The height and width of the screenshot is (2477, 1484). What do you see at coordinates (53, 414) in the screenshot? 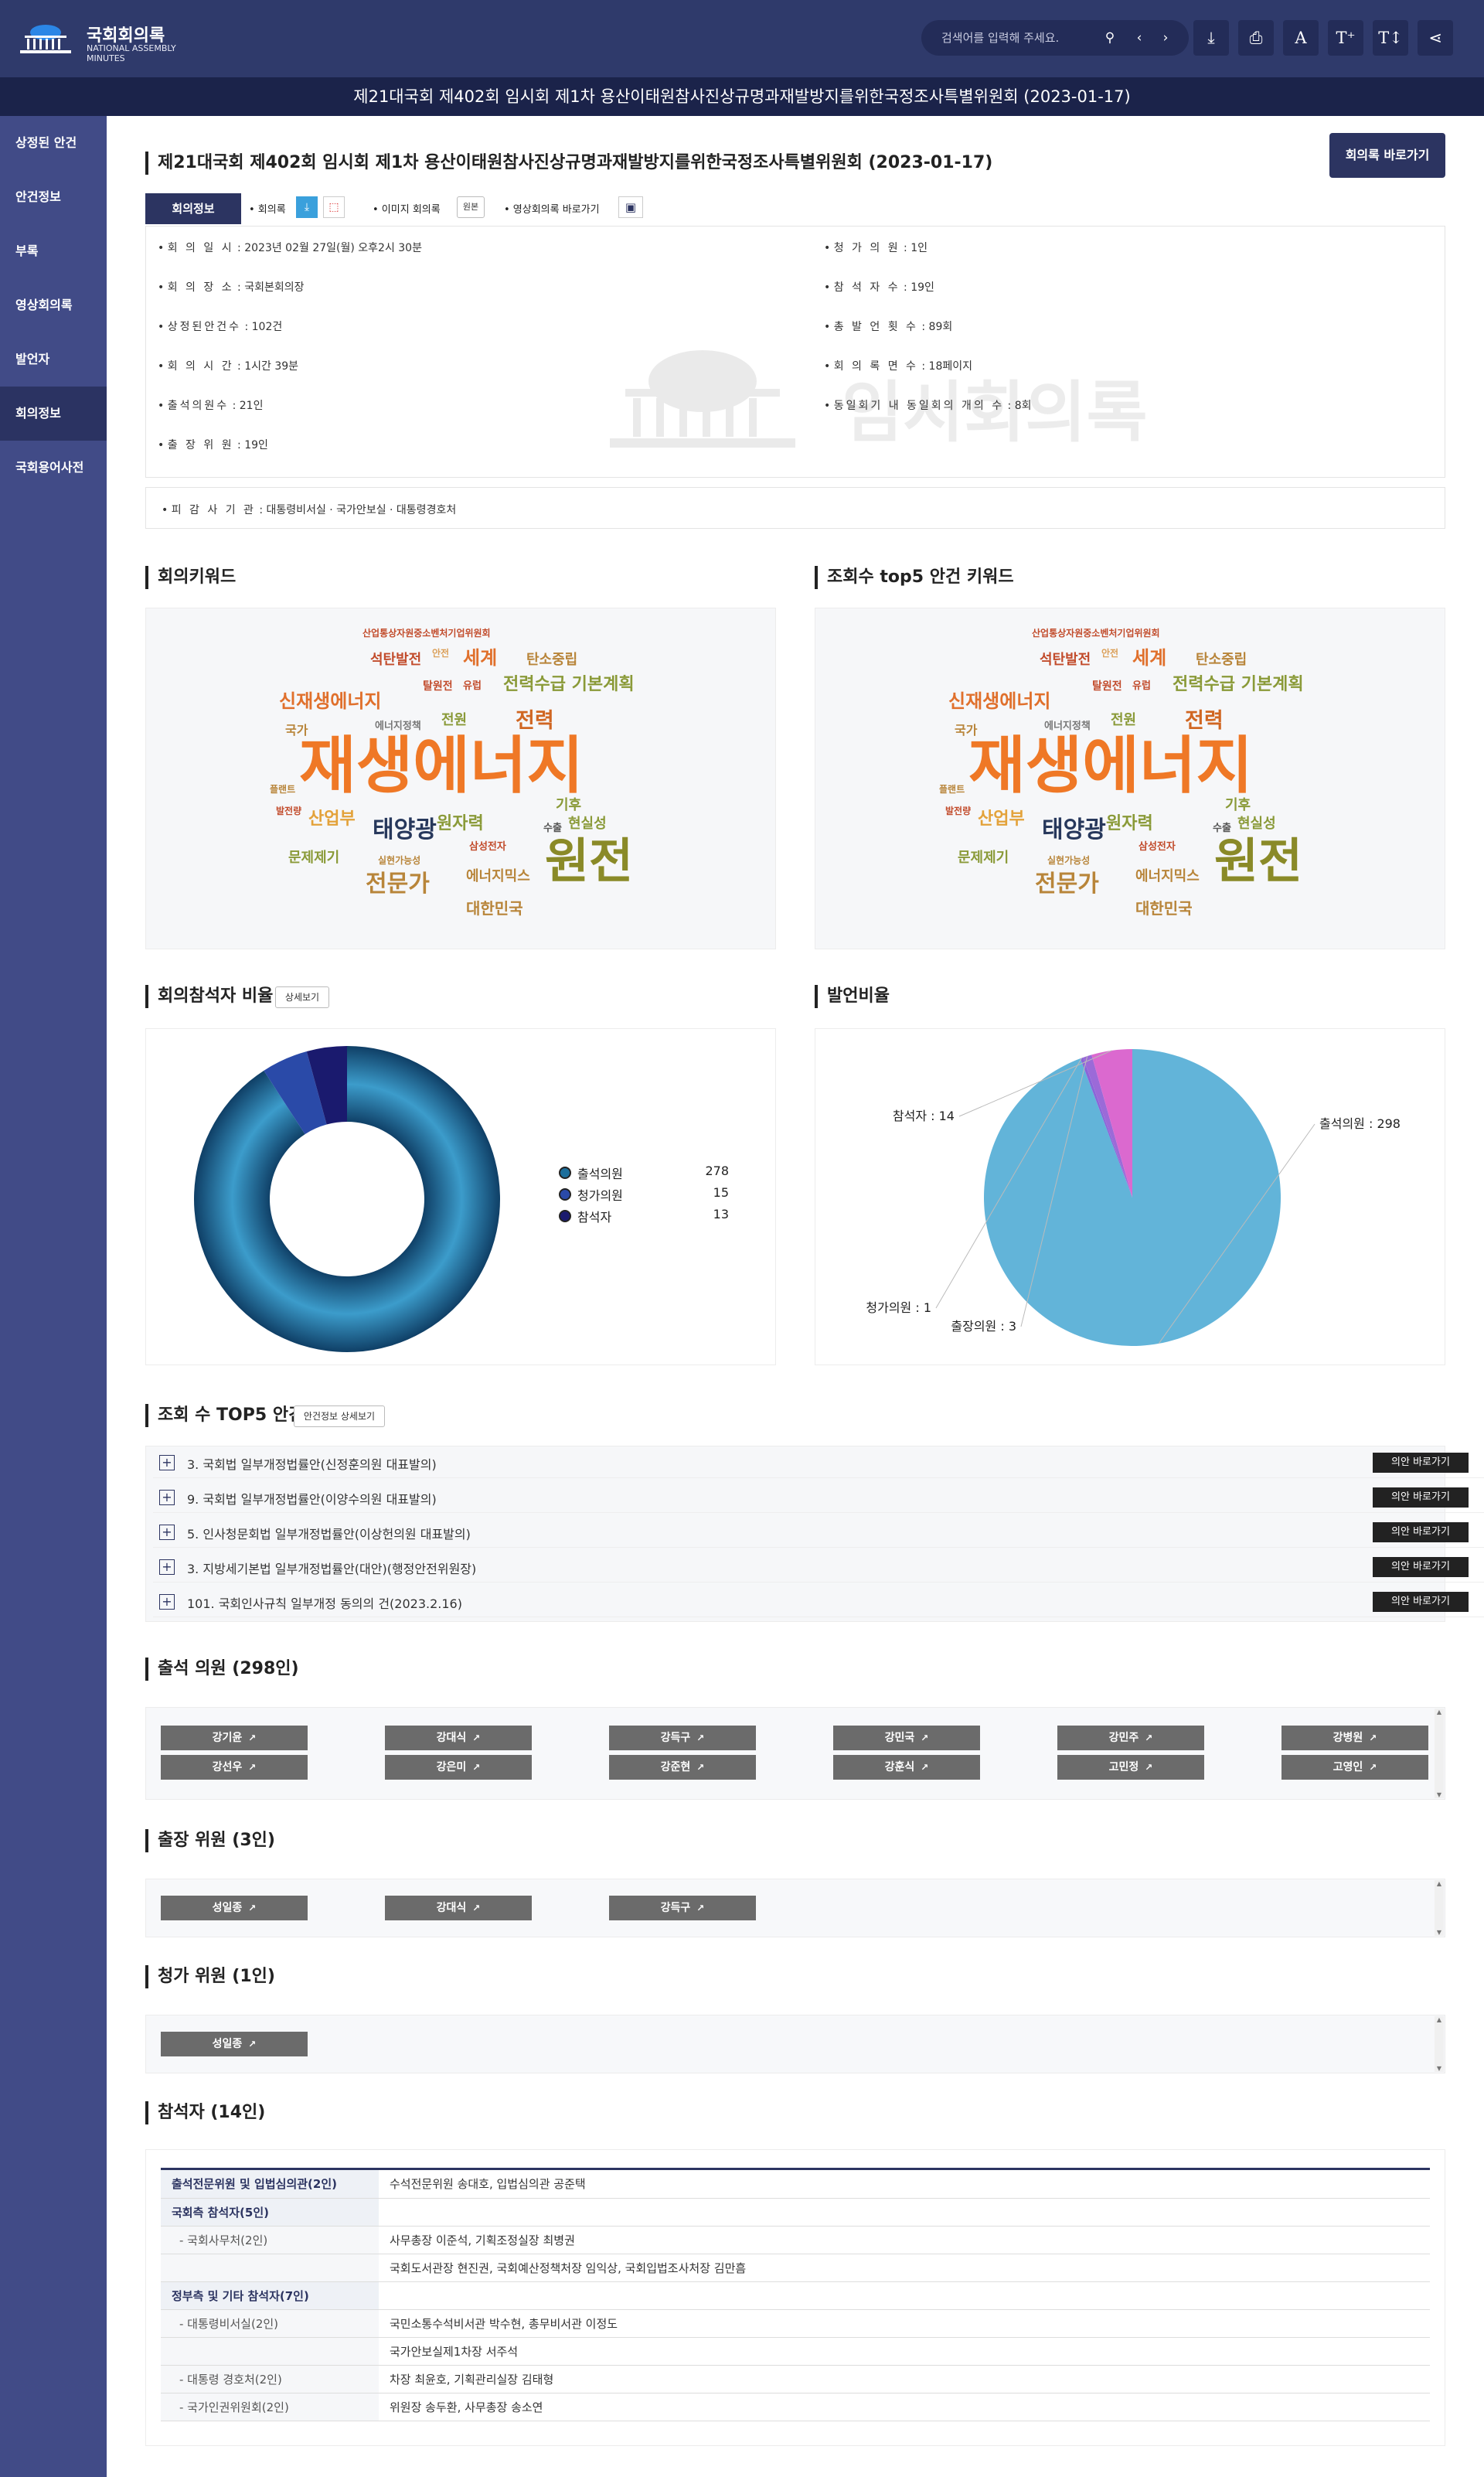
I see `sidebar-item-meeting-info: 회의정보` at bounding box center [53, 414].